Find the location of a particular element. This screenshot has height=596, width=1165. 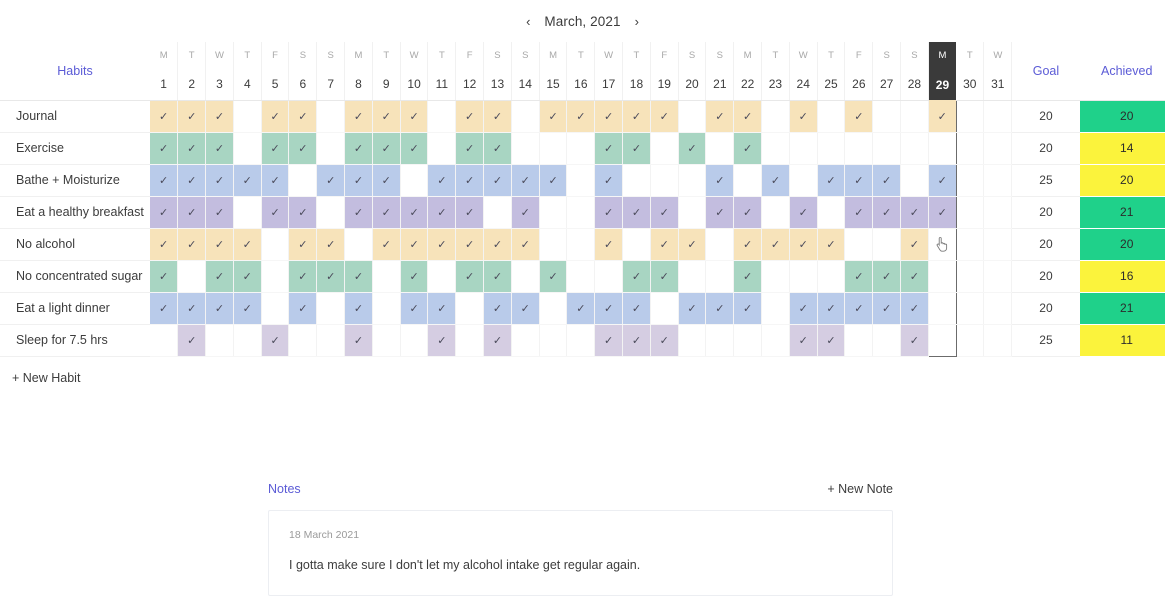

day-header-28: 28 is located at coordinates (914, 85).